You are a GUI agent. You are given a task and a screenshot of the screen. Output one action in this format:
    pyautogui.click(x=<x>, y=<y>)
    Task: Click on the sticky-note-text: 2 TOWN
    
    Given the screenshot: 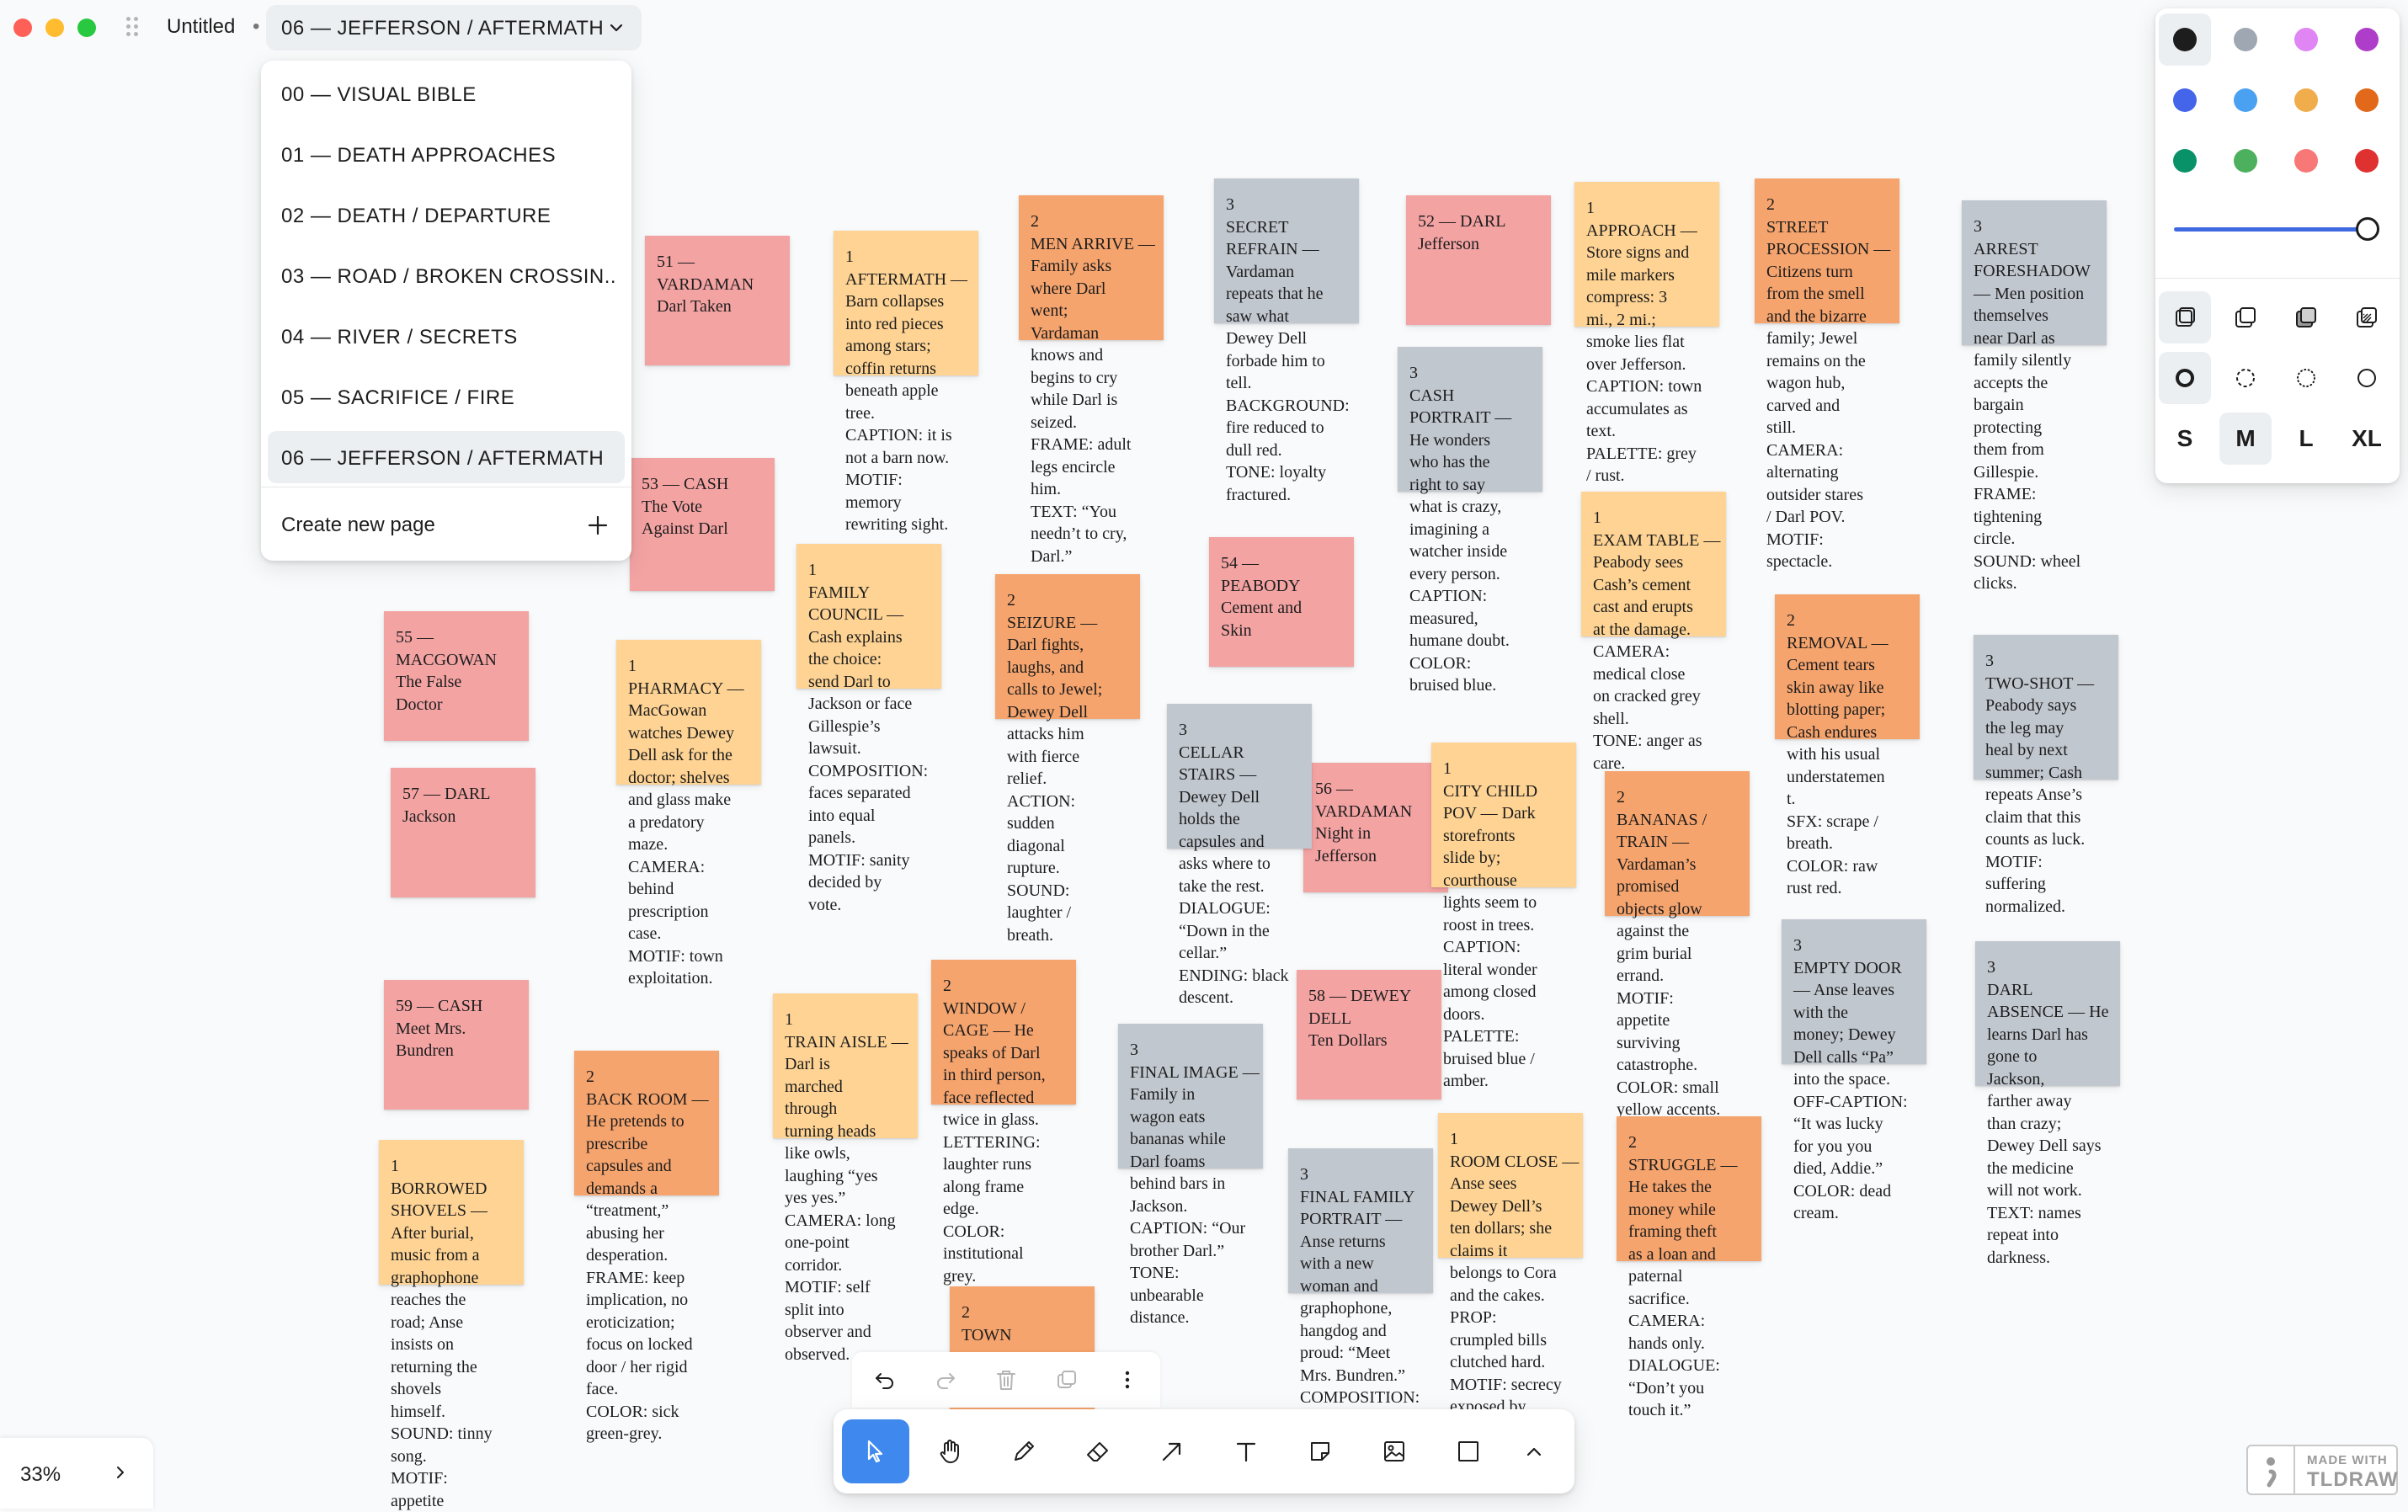 What is the action you would take?
    pyautogui.click(x=987, y=1323)
    